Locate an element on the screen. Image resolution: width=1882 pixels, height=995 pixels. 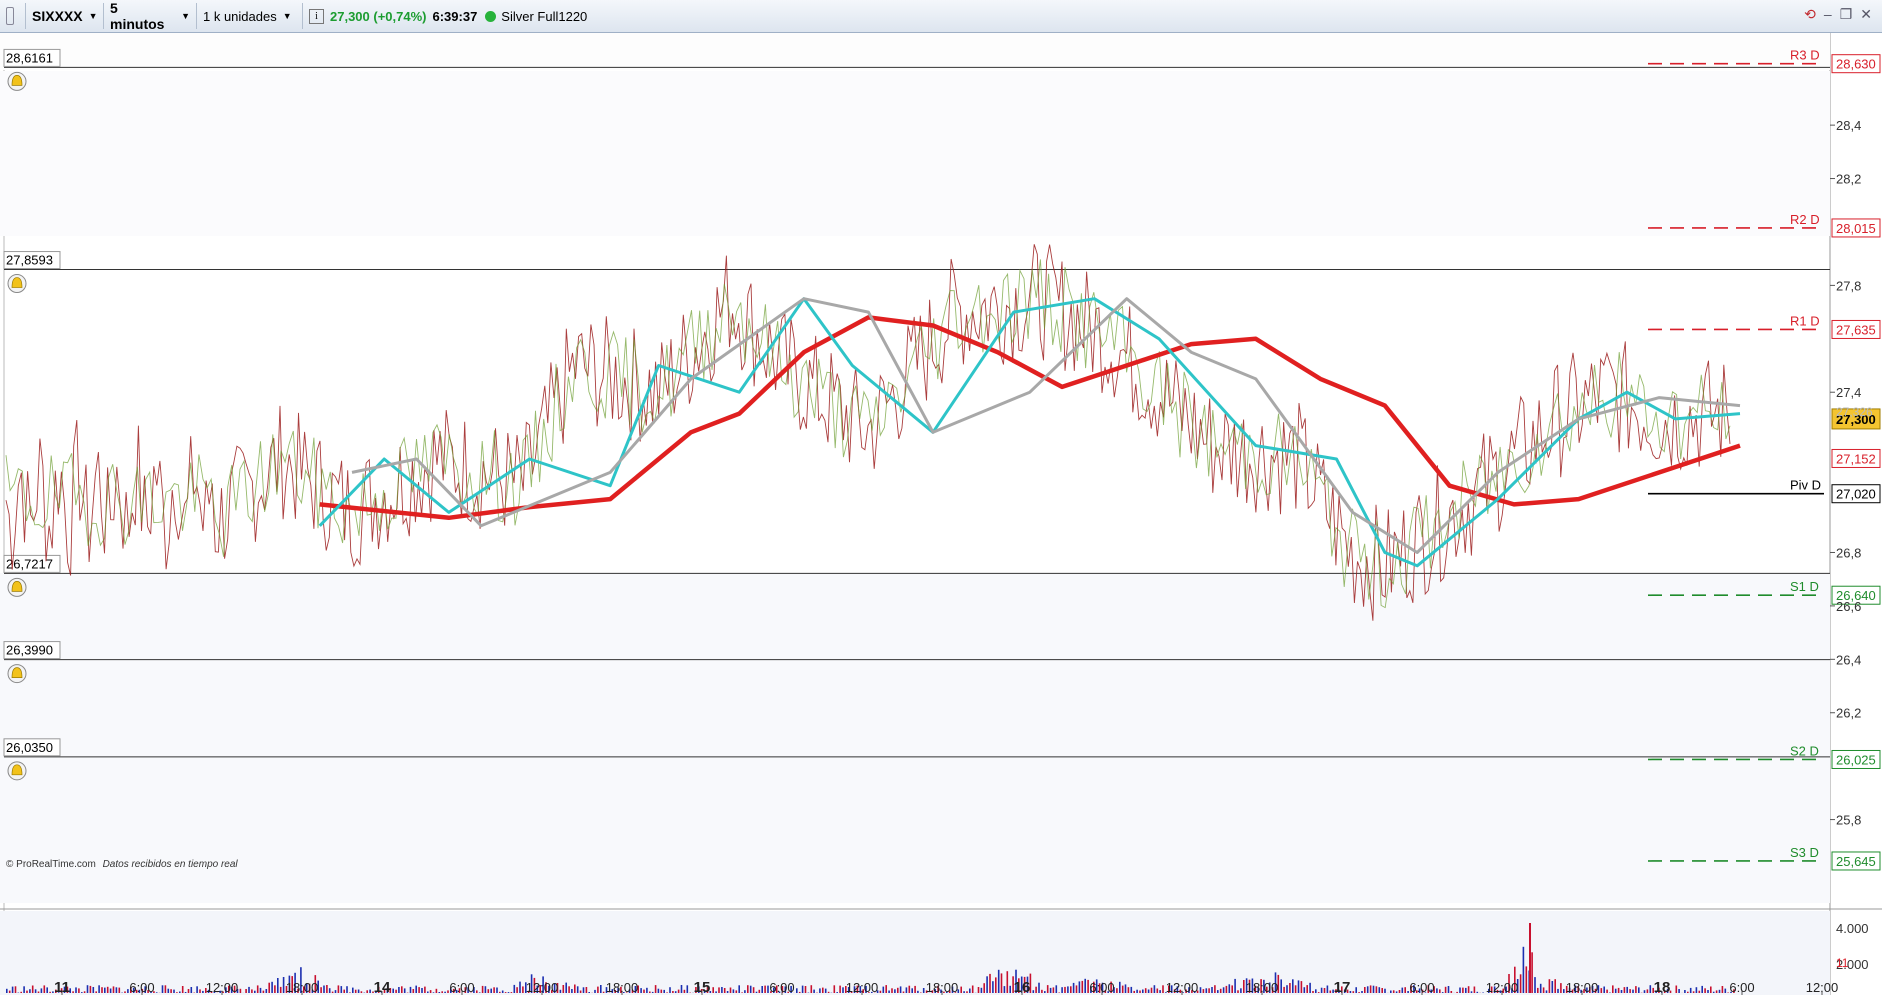
pivot-value: 27,635 is located at coordinates (1856, 329).